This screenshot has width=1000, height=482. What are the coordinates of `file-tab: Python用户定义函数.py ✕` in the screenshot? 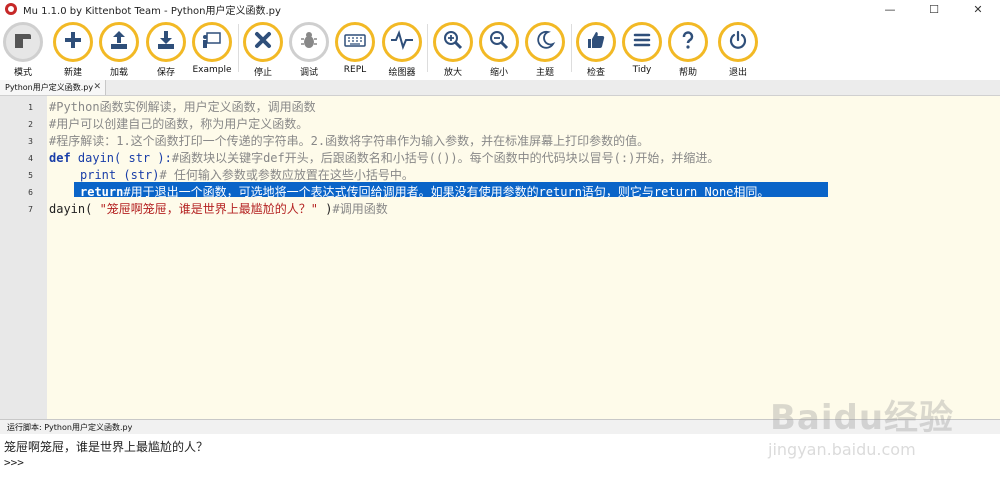 It's located at (53, 87).